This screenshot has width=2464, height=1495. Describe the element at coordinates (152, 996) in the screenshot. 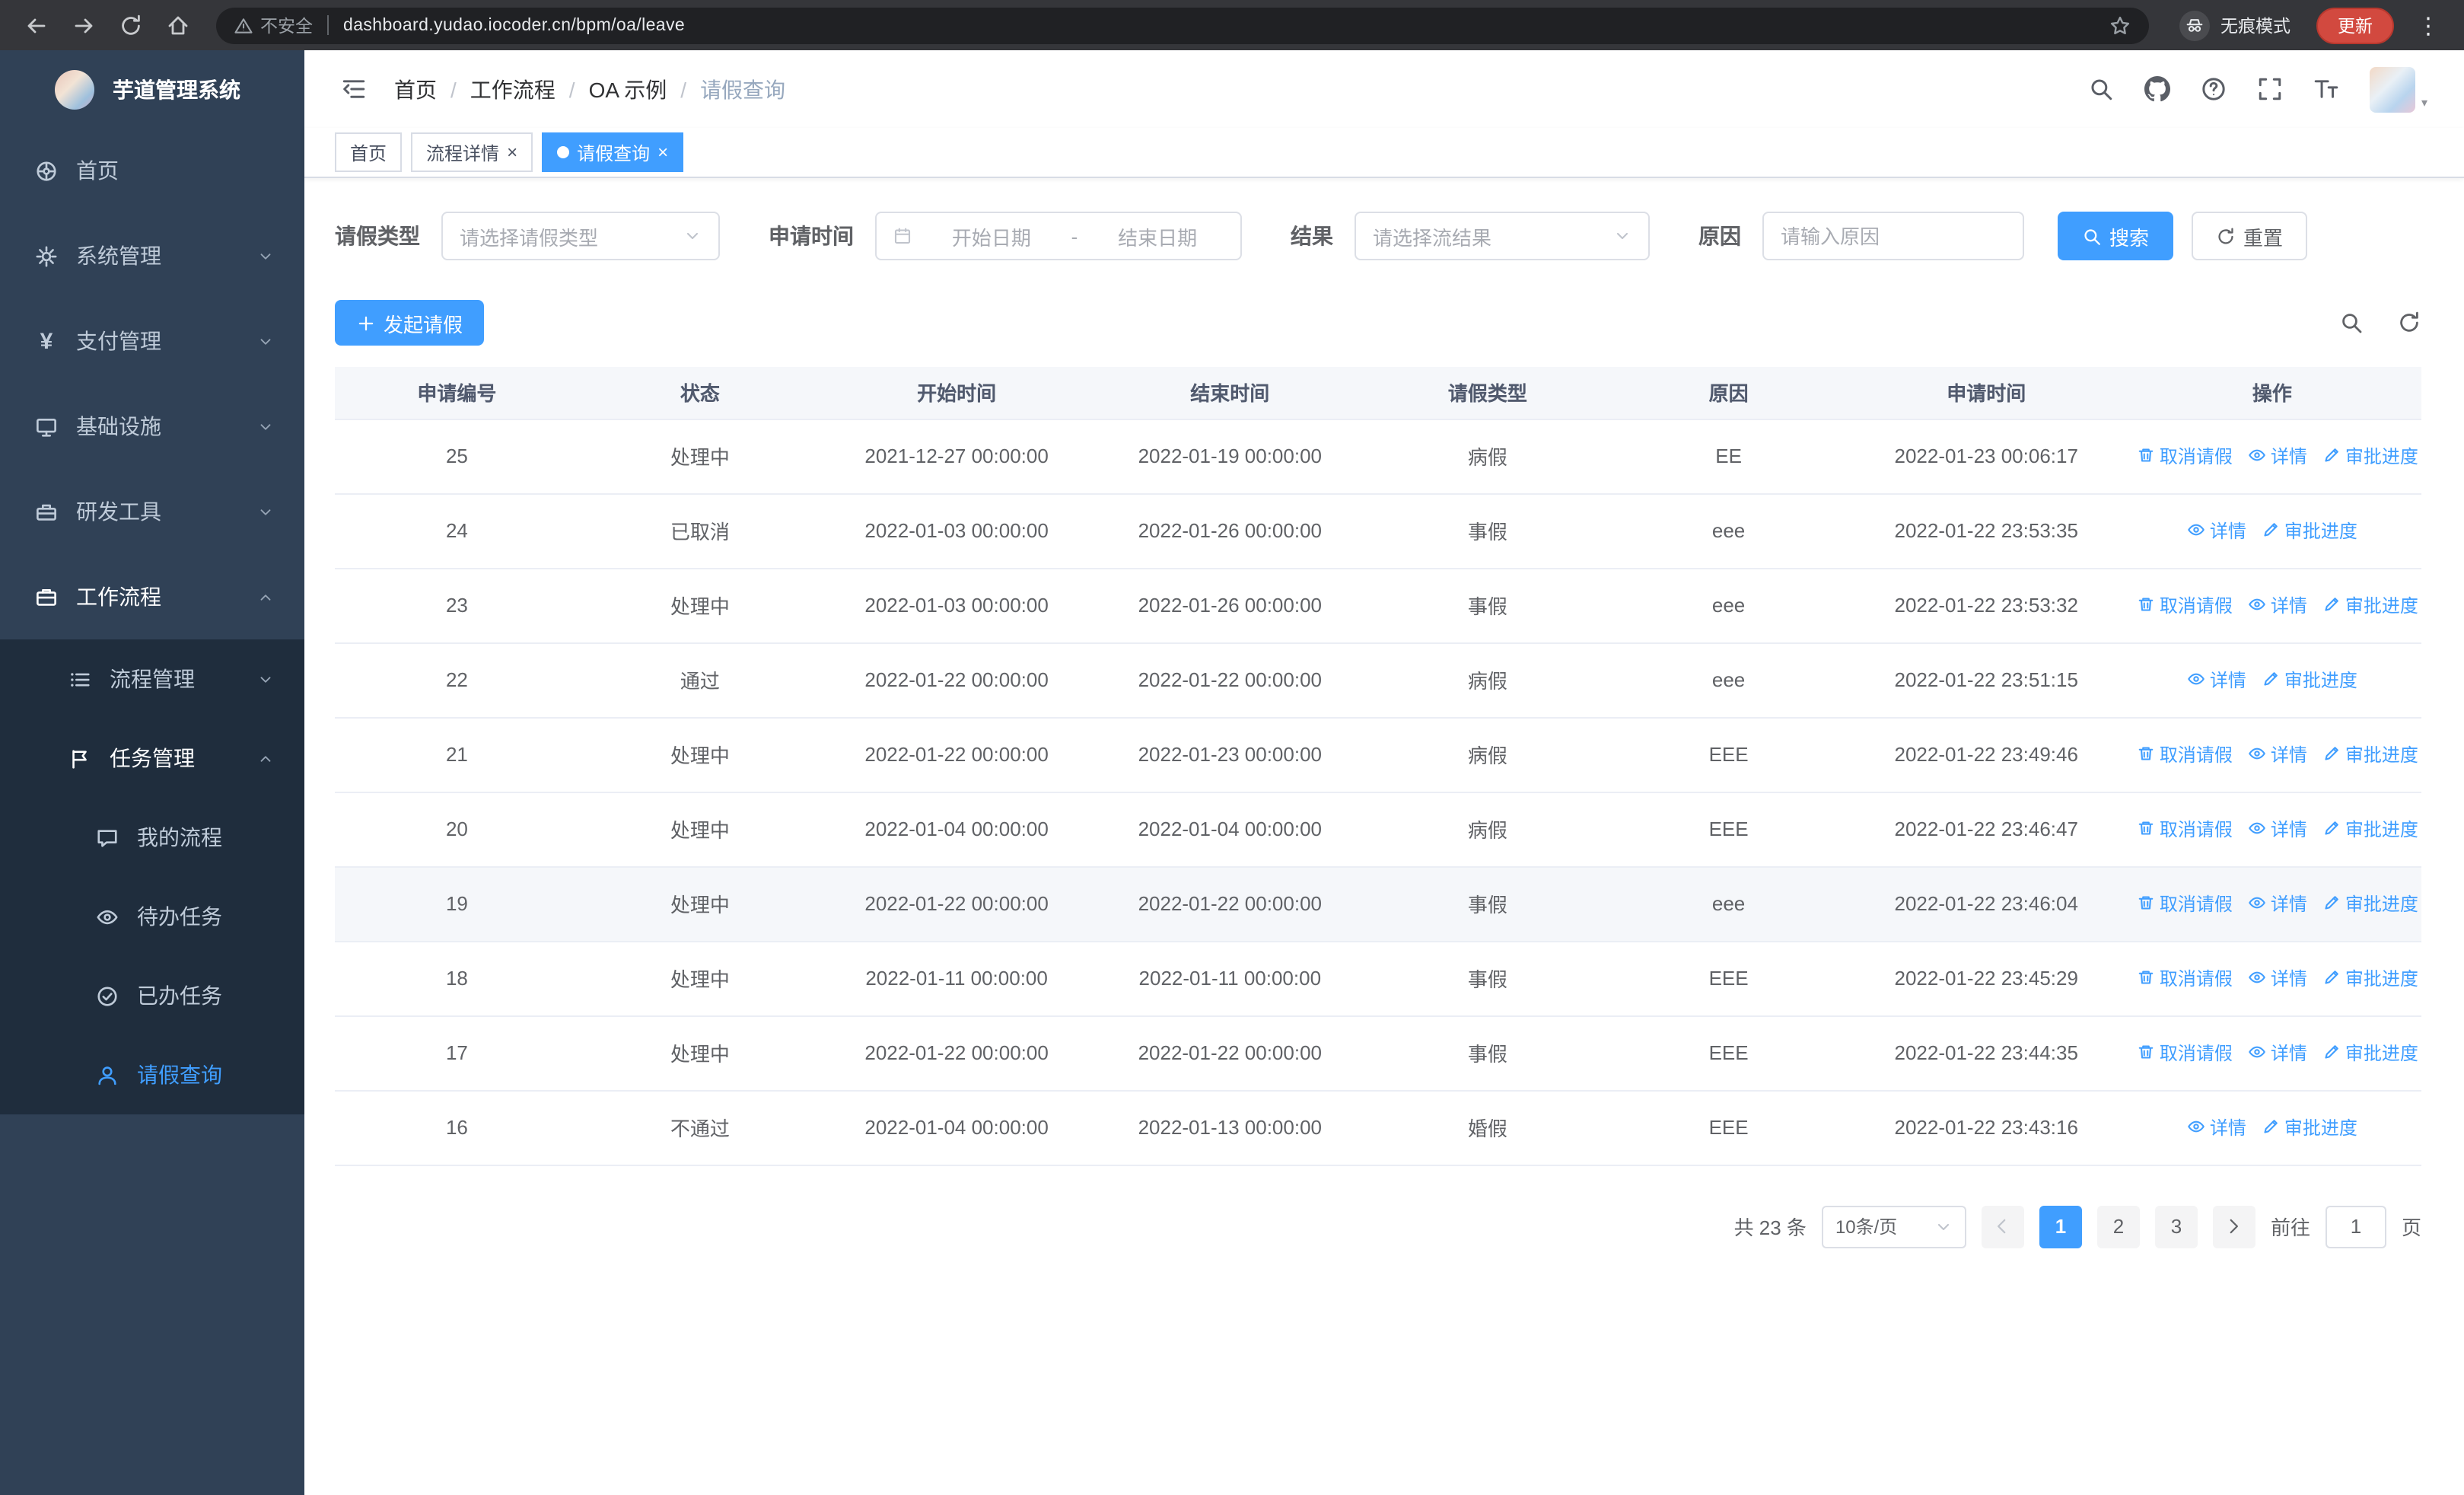

I see `sidebar-item-done-tasks: 已办任务` at that location.